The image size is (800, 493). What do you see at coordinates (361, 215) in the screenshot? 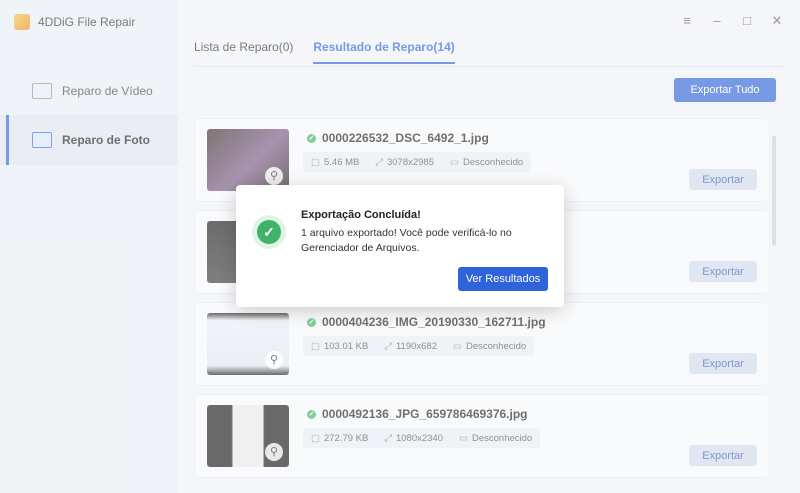
I see `dialog-title: Exportação Concluída!` at bounding box center [361, 215].